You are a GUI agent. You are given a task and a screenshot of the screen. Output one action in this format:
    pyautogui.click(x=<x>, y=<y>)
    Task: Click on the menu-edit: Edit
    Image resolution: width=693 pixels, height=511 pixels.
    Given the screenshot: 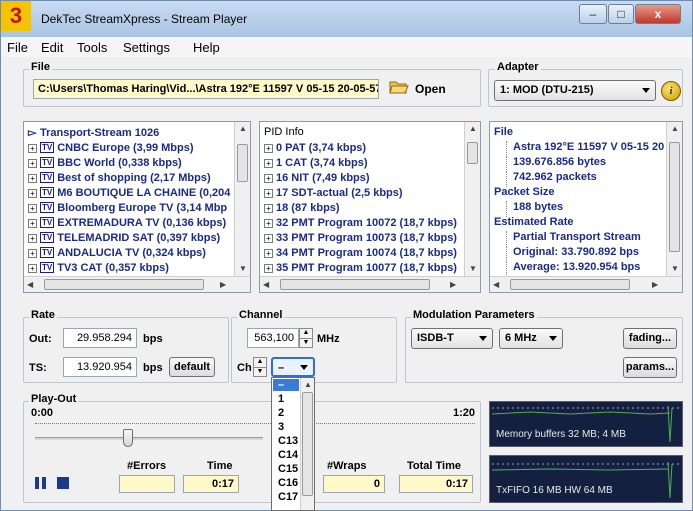 What is the action you would take?
    pyautogui.click(x=52, y=47)
    